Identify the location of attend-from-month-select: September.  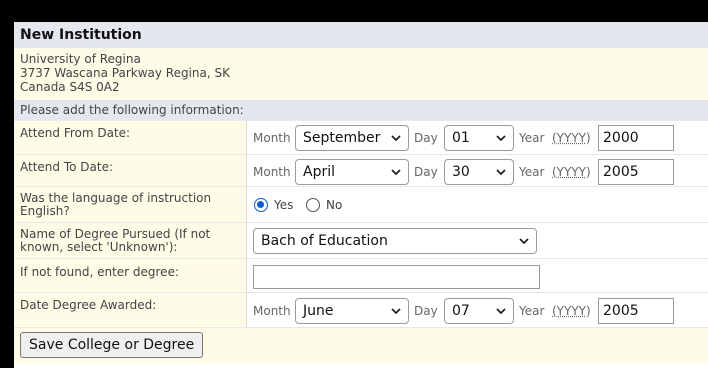
(352, 138).